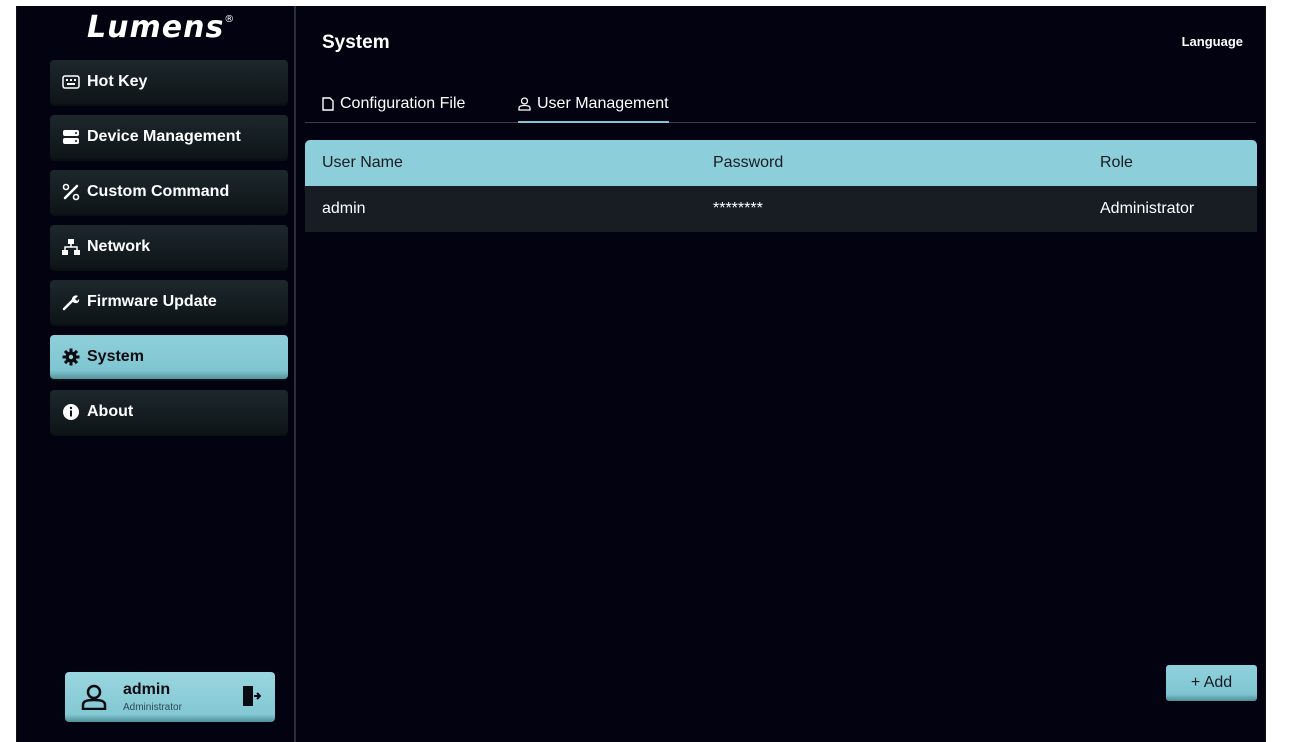 The height and width of the screenshot is (742, 1306). What do you see at coordinates (344, 208) in the screenshot?
I see `cell-user-name: admin` at bounding box center [344, 208].